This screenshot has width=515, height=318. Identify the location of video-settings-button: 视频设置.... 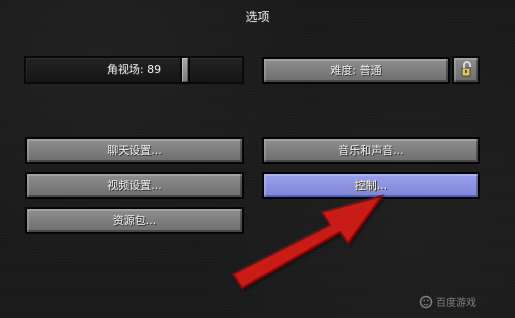
(134, 185).